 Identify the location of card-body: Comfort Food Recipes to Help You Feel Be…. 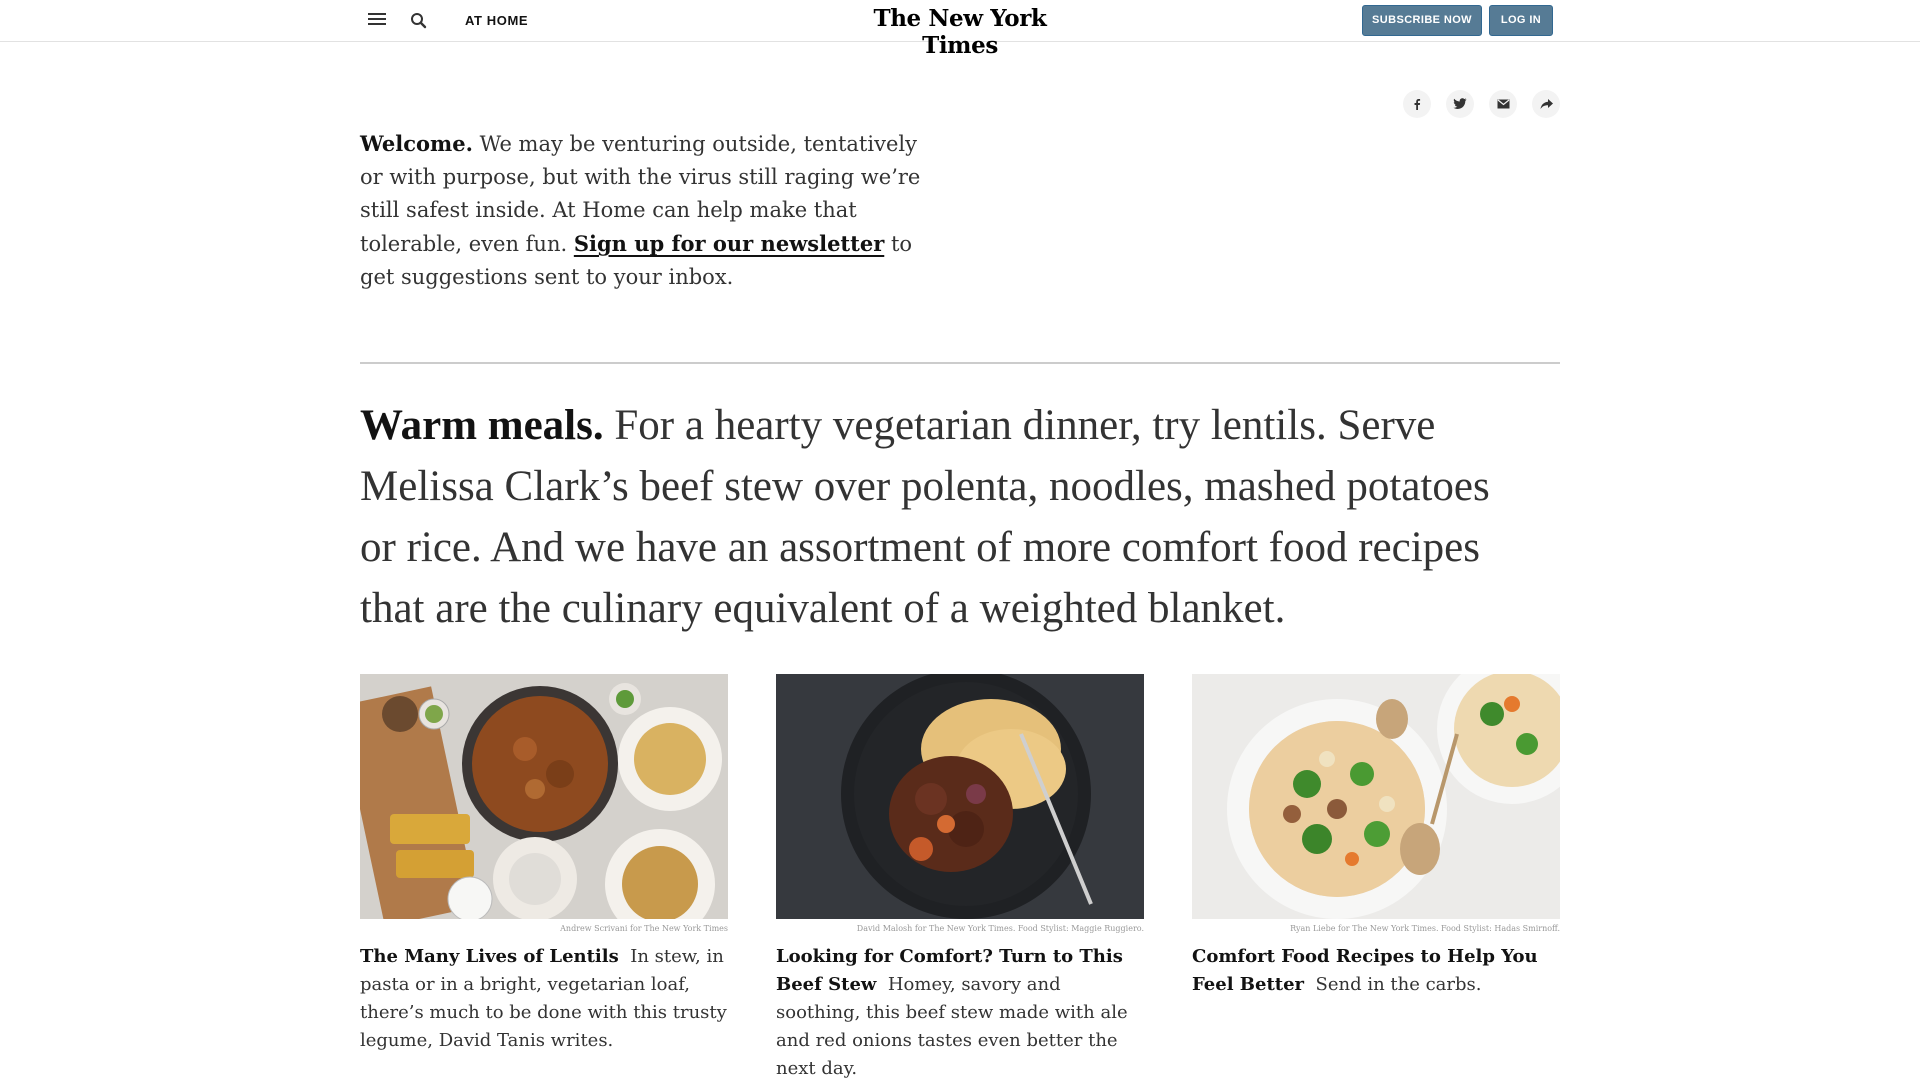
(1376, 971).